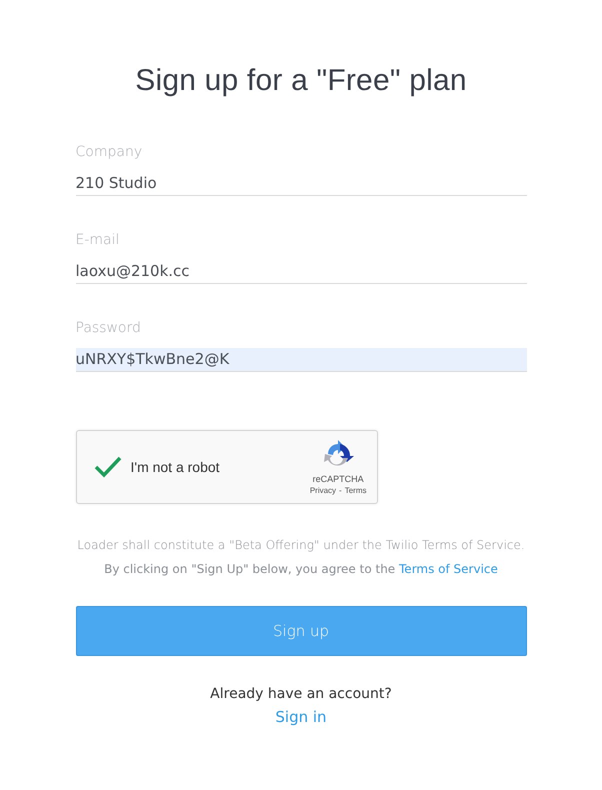 This screenshot has height=790, width=602. What do you see at coordinates (109, 328) in the screenshot?
I see `field-label: Password` at bounding box center [109, 328].